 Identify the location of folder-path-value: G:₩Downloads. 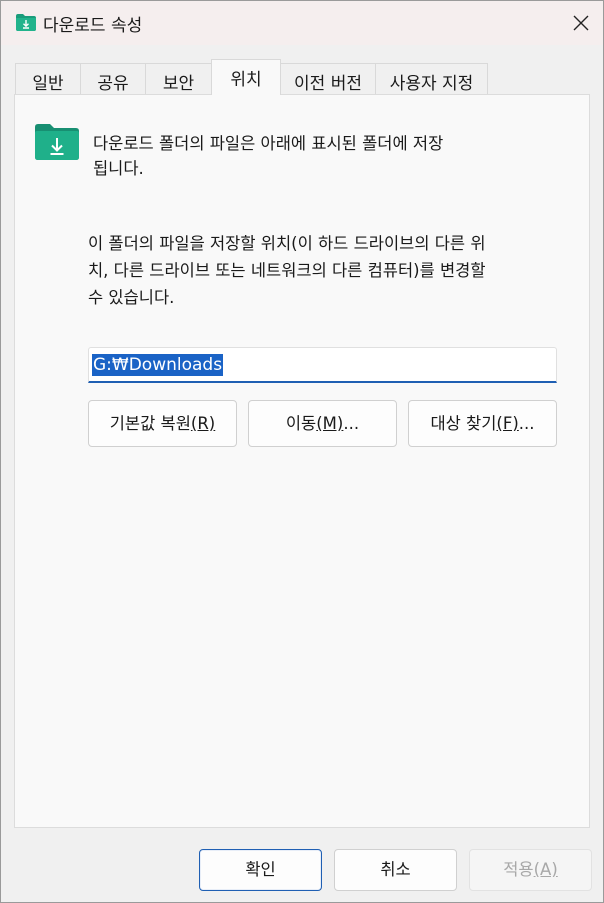
(158, 365).